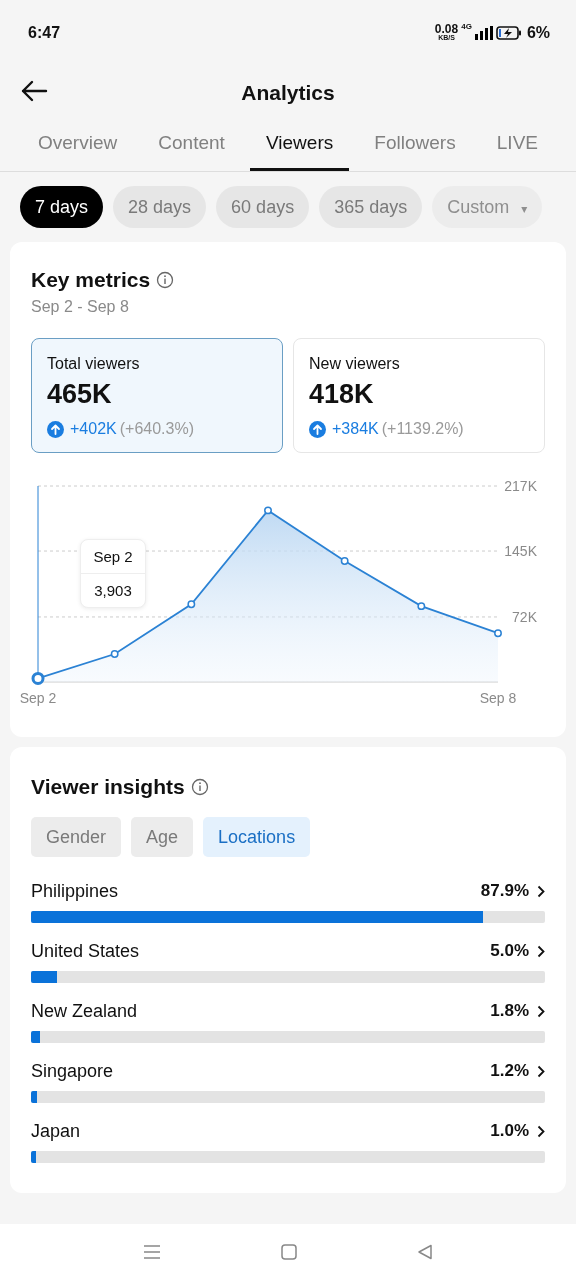 This screenshot has width=576, height=1280. Describe the element at coordinates (342, 394) in the screenshot. I see `metric-value: 418K` at that location.